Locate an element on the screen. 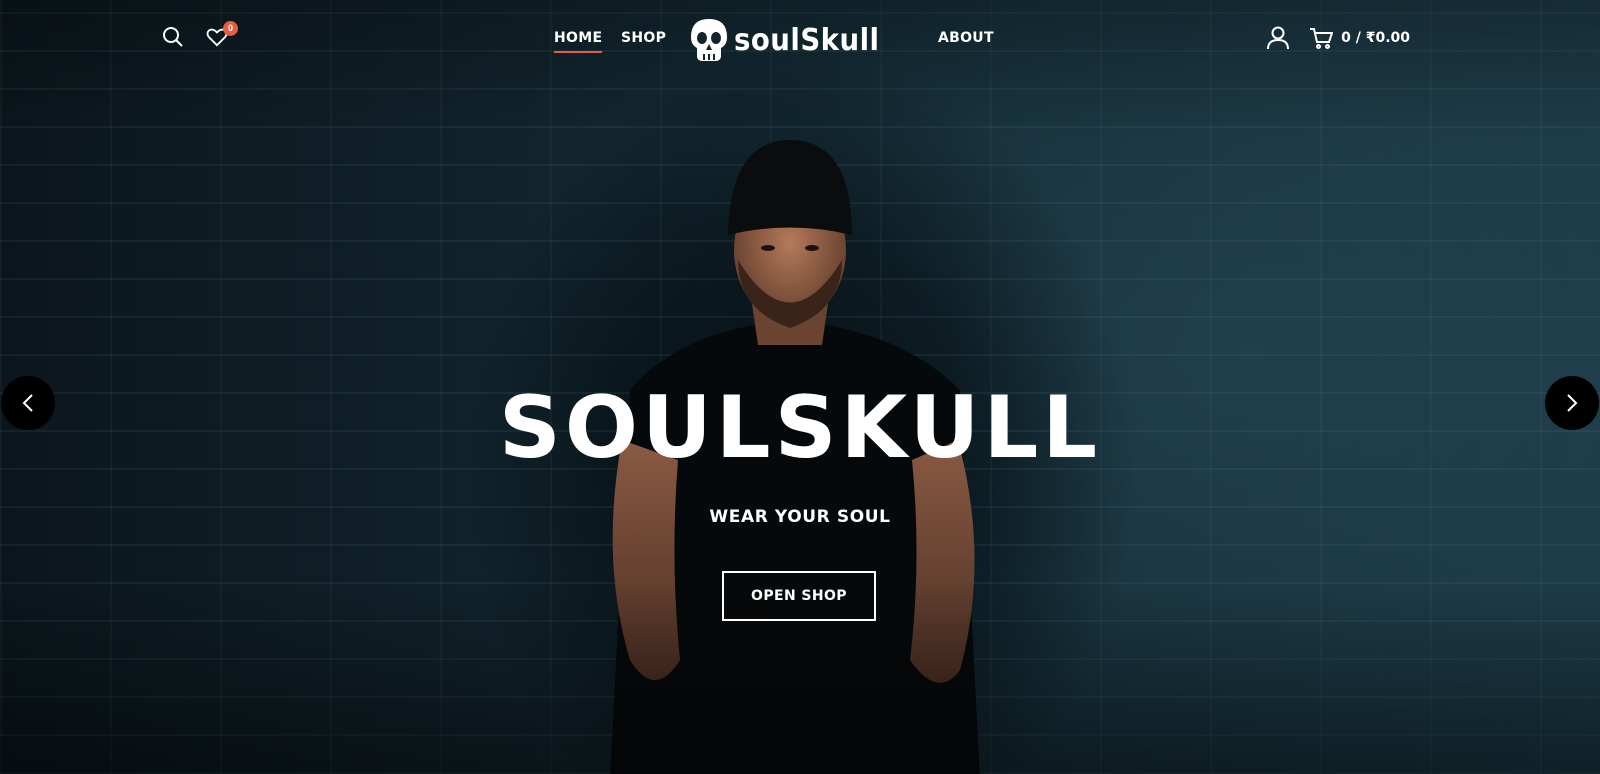  cart-summary: 0 / ₹0.00 is located at coordinates (1375, 38).